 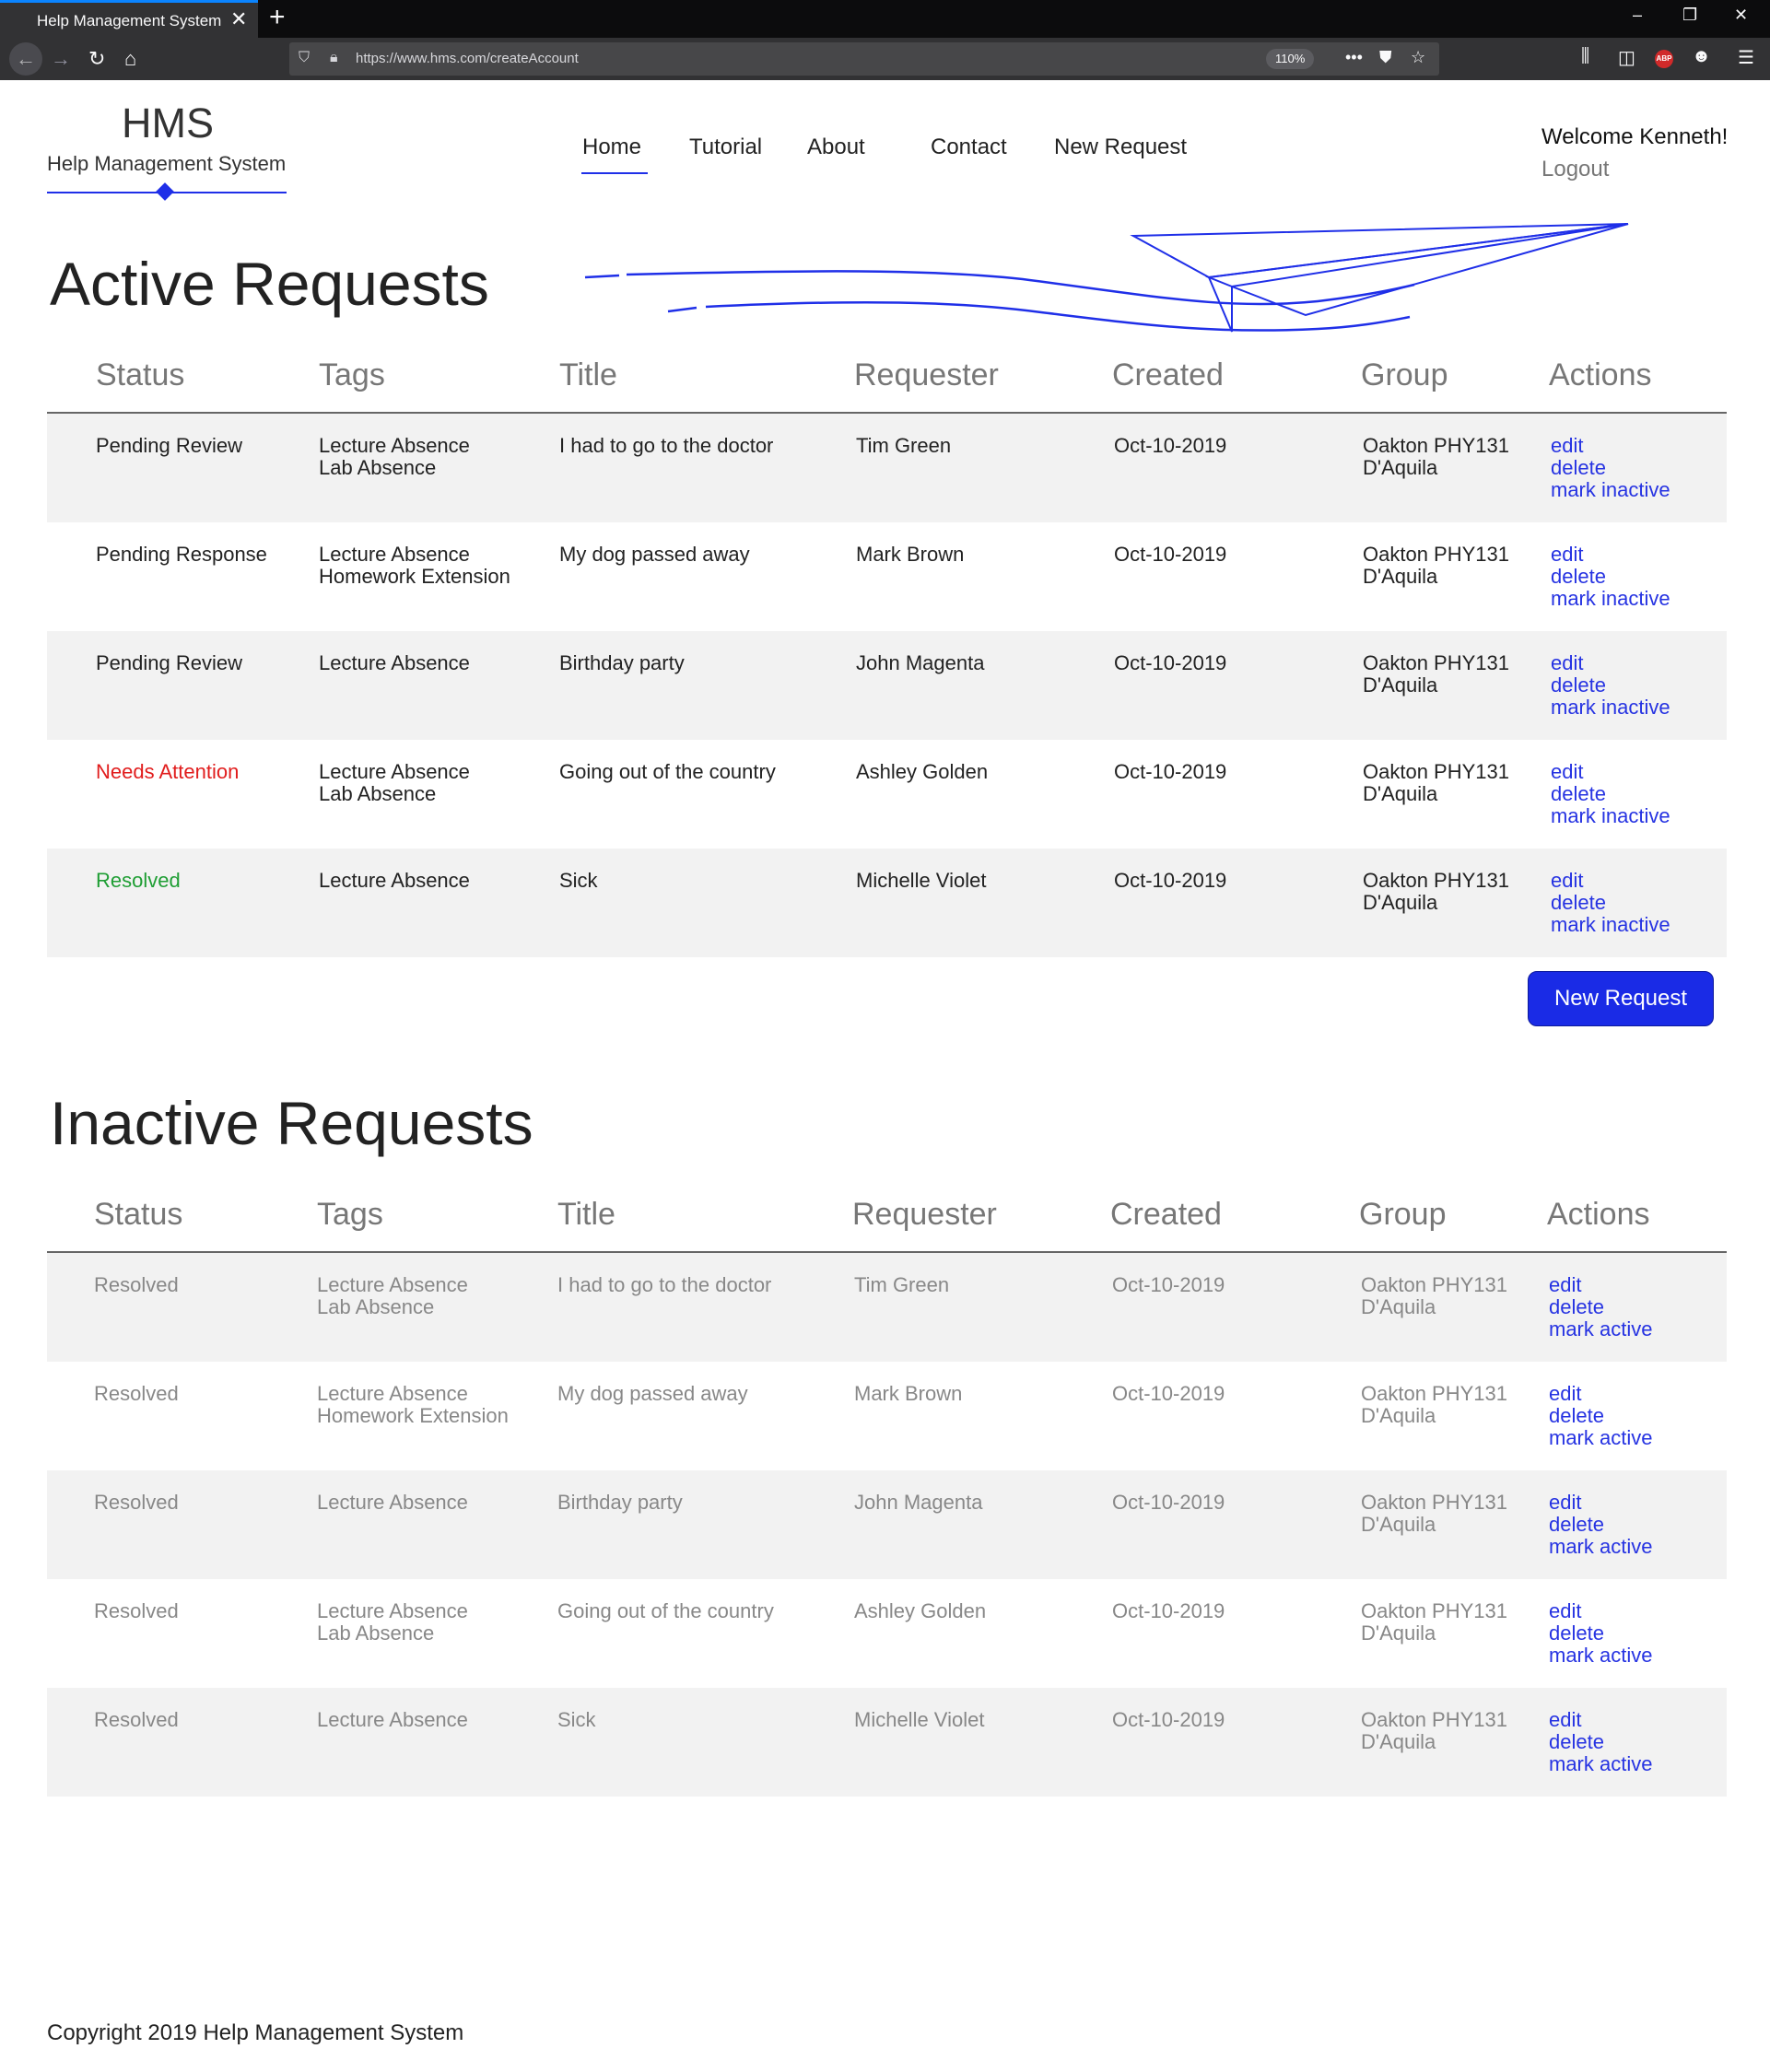 What do you see at coordinates (1398, 1524) in the screenshot?
I see `group-instructor: D'Aquila` at bounding box center [1398, 1524].